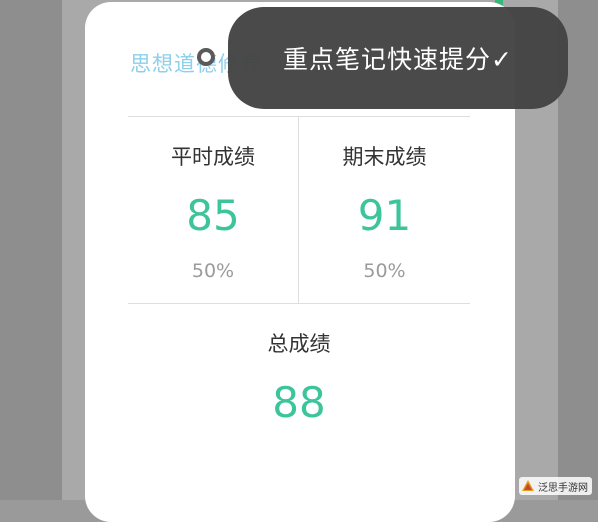 The height and width of the screenshot is (522, 598). What do you see at coordinates (384, 271) in the screenshot?
I see `final-score-weight: 50%` at bounding box center [384, 271].